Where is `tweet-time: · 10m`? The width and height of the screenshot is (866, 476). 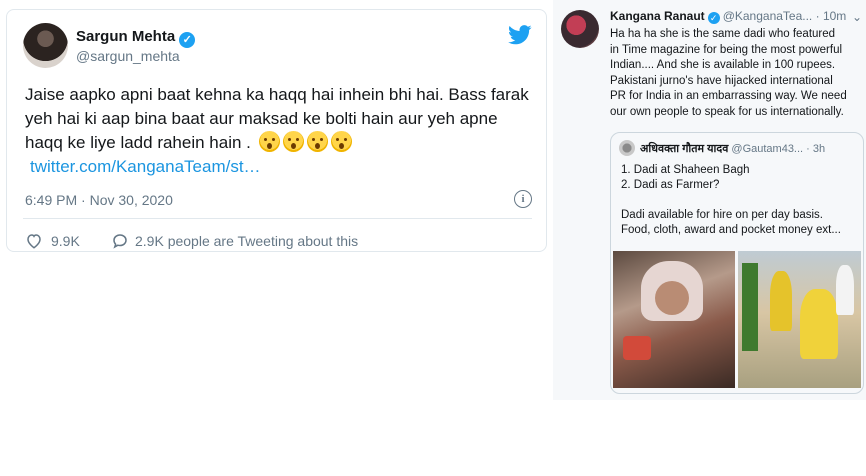 tweet-time: · 10m is located at coordinates (831, 16).